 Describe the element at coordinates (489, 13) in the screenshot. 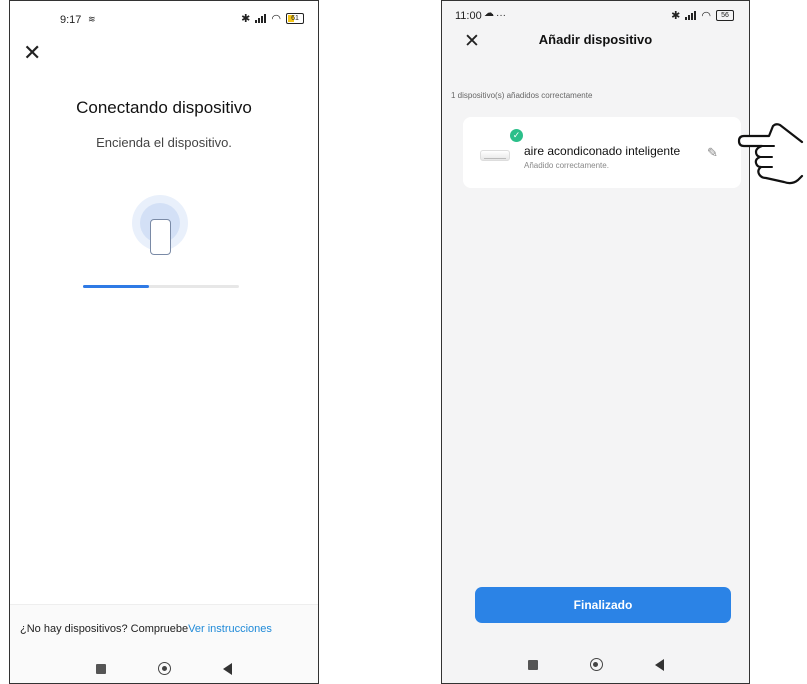

I see `cloud-icon: ☁` at that location.